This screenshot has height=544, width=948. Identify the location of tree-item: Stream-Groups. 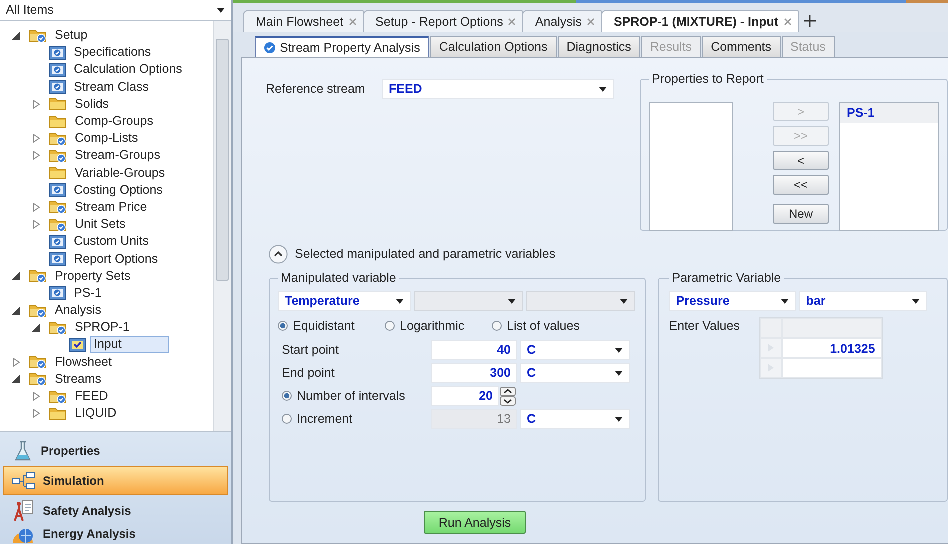
(117, 155).